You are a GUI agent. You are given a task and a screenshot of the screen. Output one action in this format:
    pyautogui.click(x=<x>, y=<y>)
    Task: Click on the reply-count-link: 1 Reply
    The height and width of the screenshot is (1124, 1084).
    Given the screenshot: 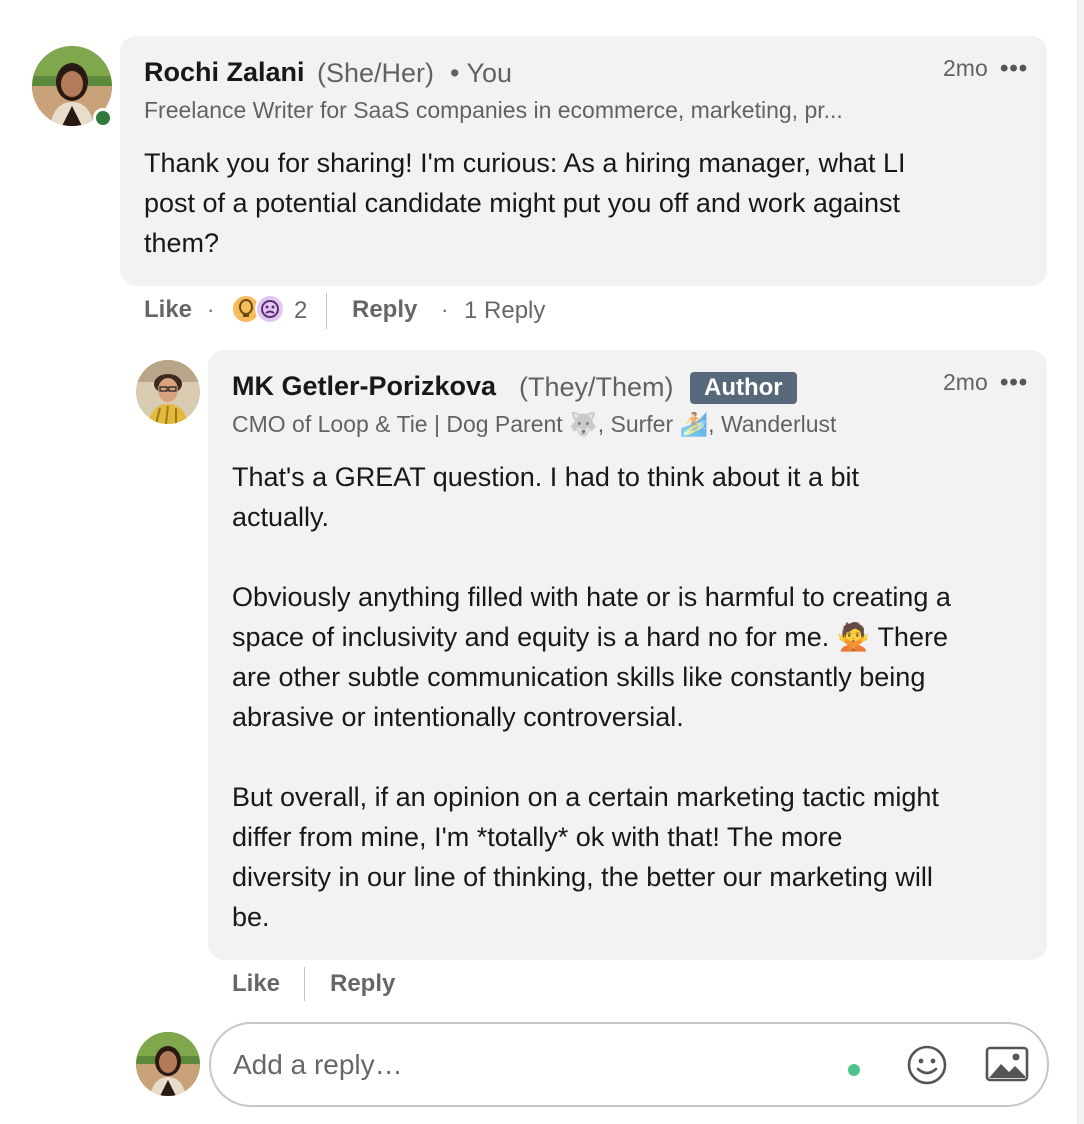 What is the action you would take?
    pyautogui.click(x=504, y=311)
    